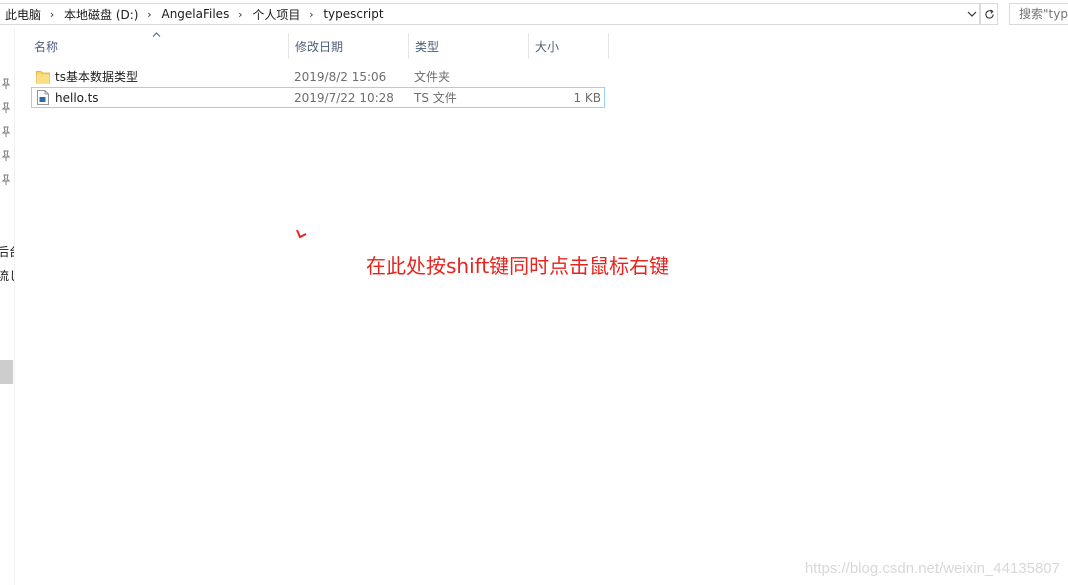 Image resolution: width=1068 pixels, height=585 pixels. I want to click on file-type: TS 文件, so click(435, 98).